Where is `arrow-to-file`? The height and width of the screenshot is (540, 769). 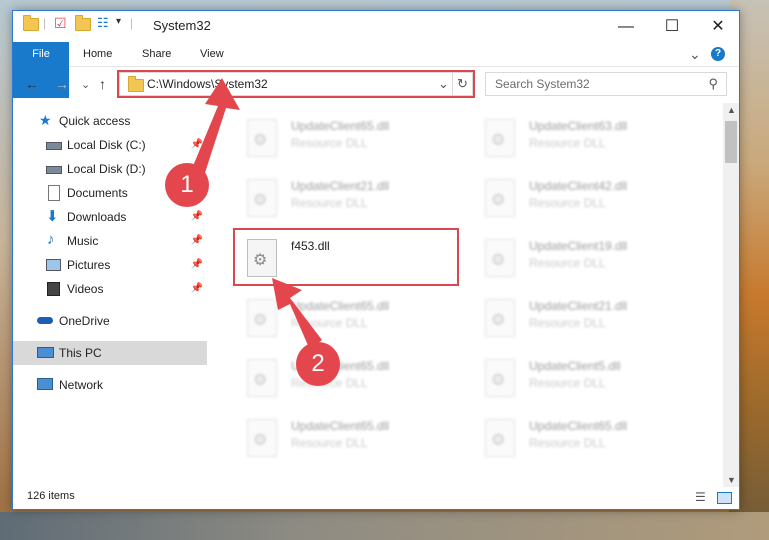 arrow-to-file is located at coordinates (297, 314).